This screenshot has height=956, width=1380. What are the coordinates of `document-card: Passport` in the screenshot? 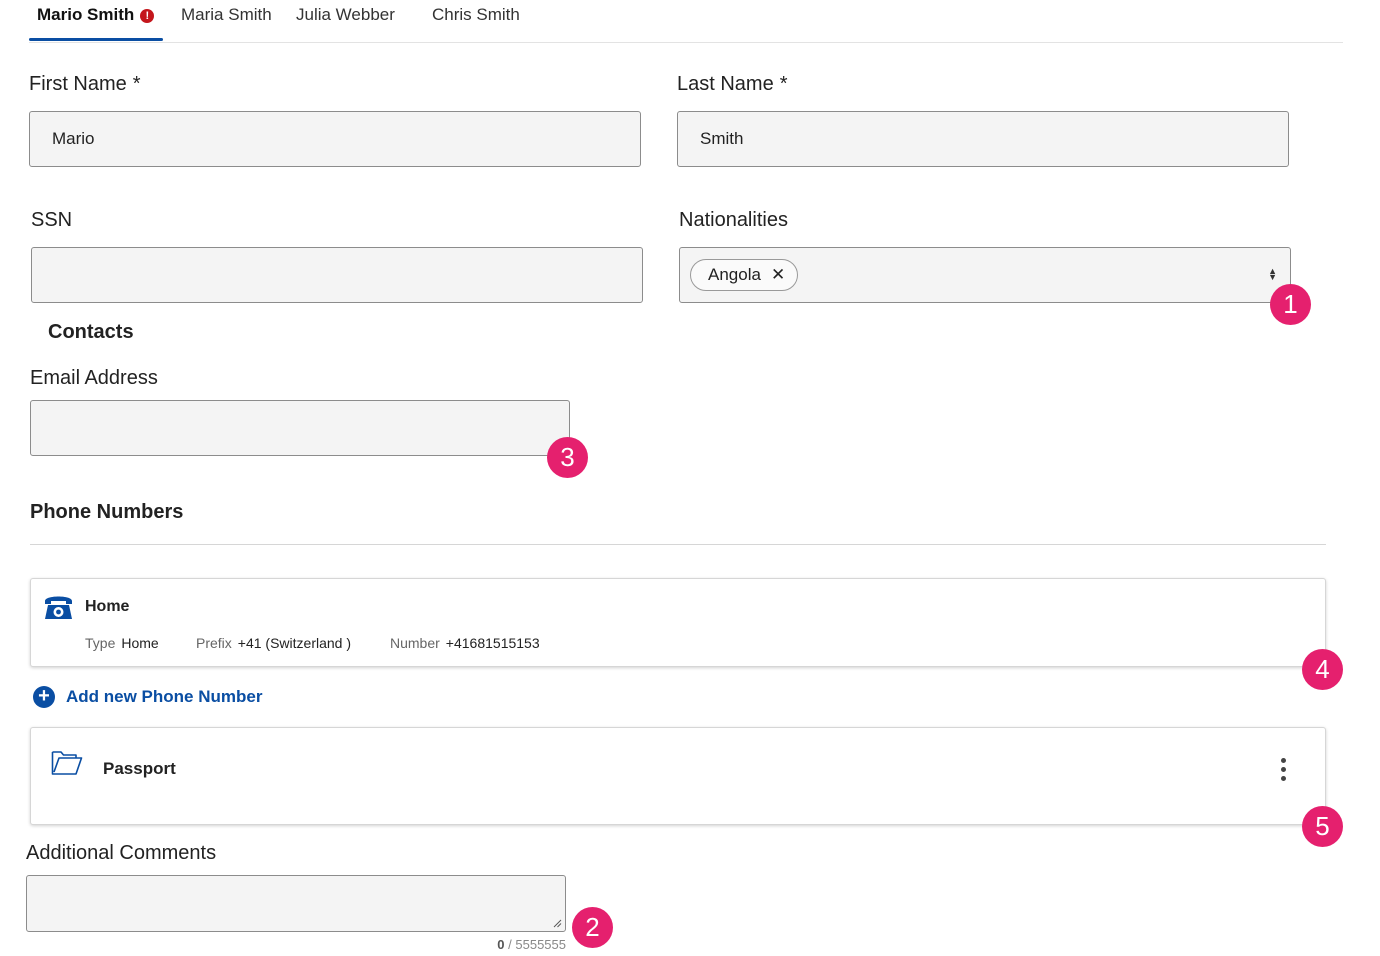 It's located at (678, 776).